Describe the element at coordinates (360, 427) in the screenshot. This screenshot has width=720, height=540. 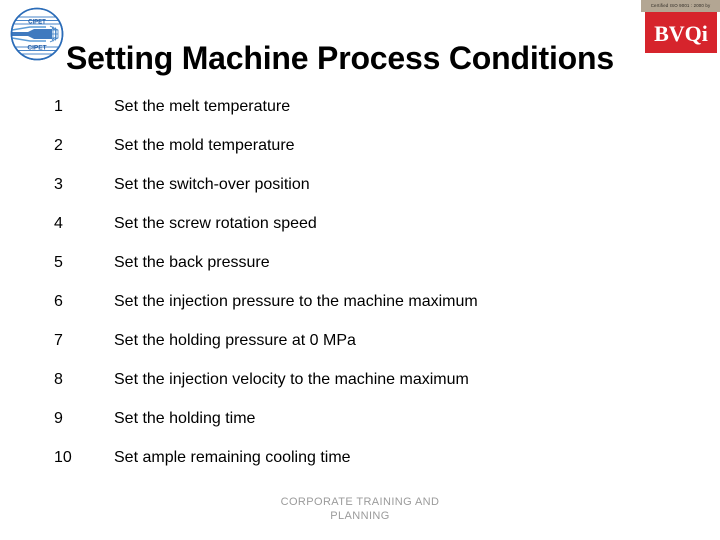
I see `list-item: 9 Set the holding time` at that location.